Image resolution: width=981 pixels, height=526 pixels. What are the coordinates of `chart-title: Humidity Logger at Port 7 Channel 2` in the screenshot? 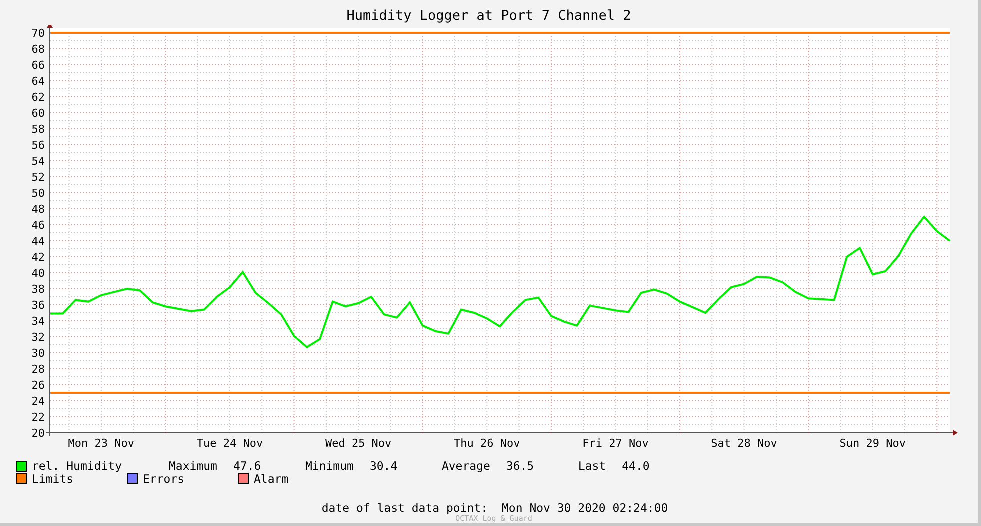 It's located at (489, 16).